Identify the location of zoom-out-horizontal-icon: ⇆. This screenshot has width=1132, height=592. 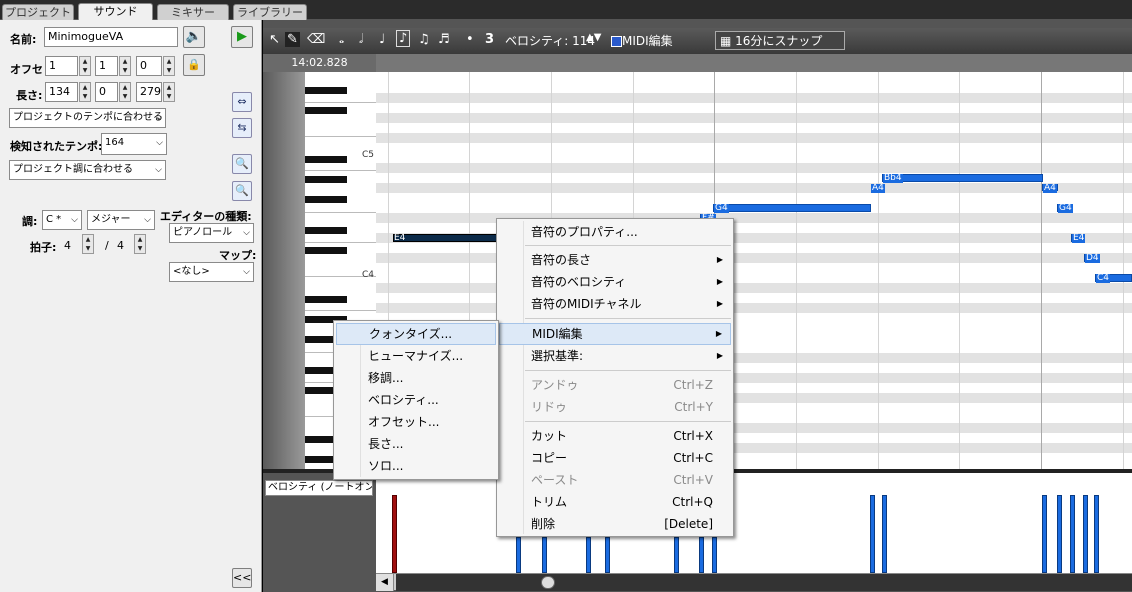
(242, 128).